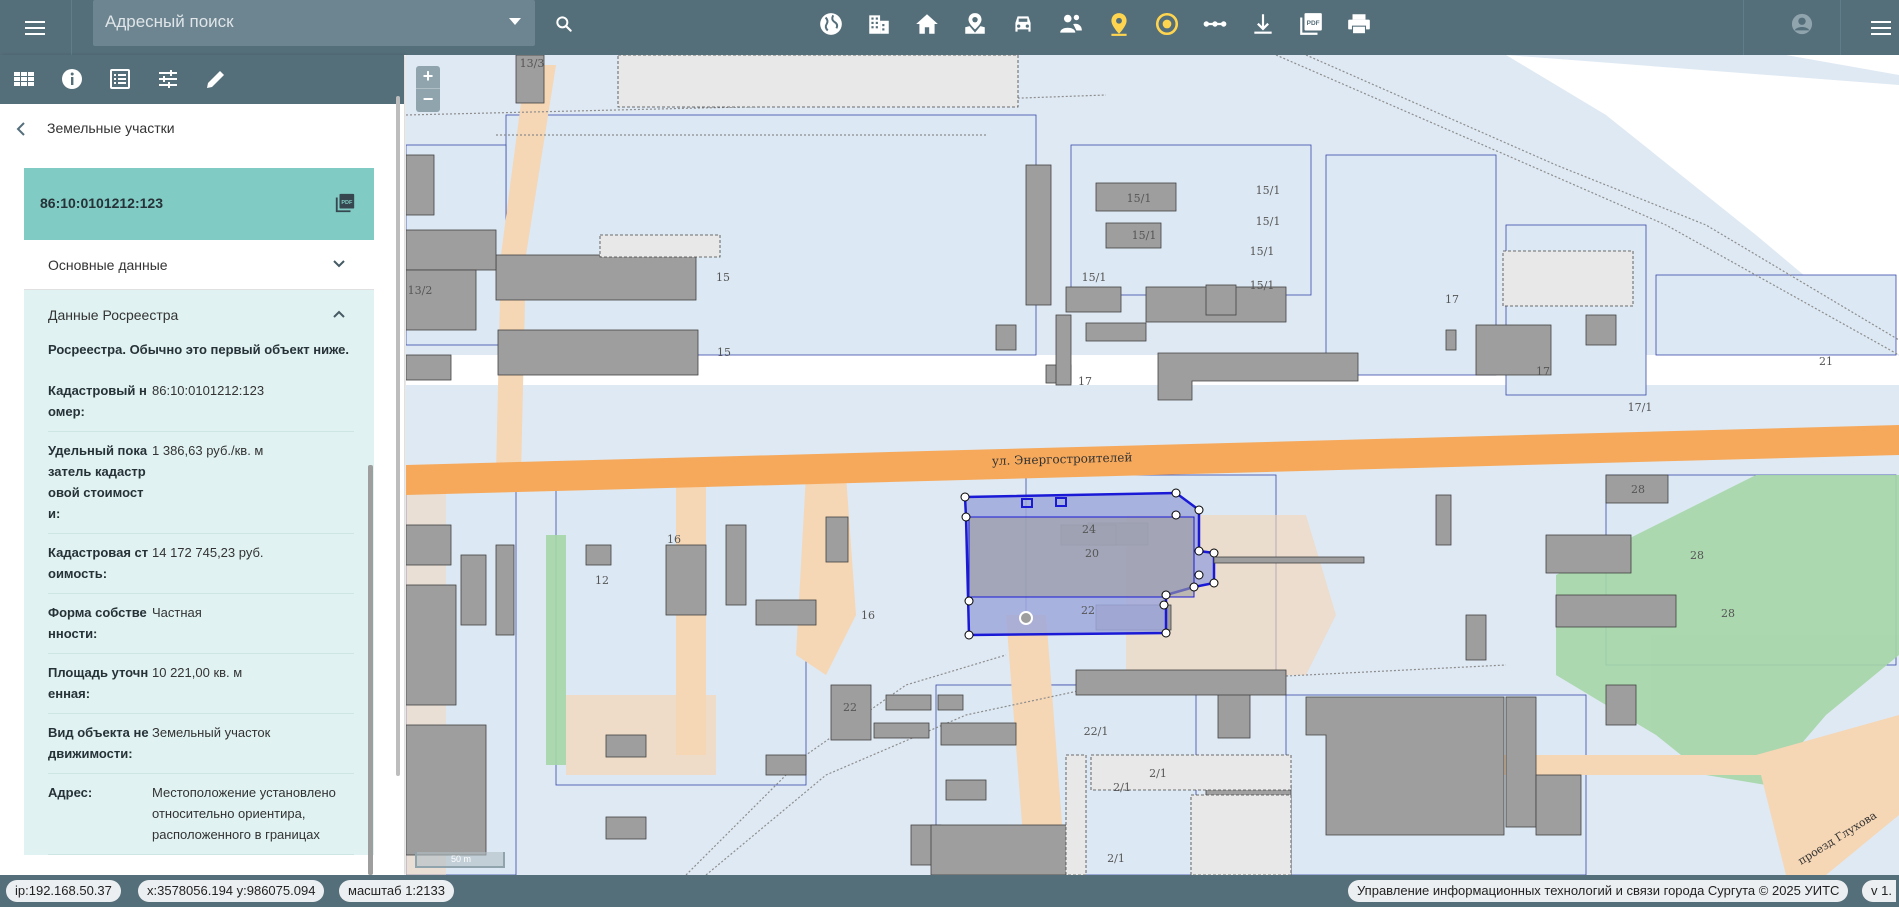 This screenshot has width=1899, height=907. What do you see at coordinates (101, 203) in the screenshot?
I see `cadastral-number-title: 86:10:0101212:123` at bounding box center [101, 203].